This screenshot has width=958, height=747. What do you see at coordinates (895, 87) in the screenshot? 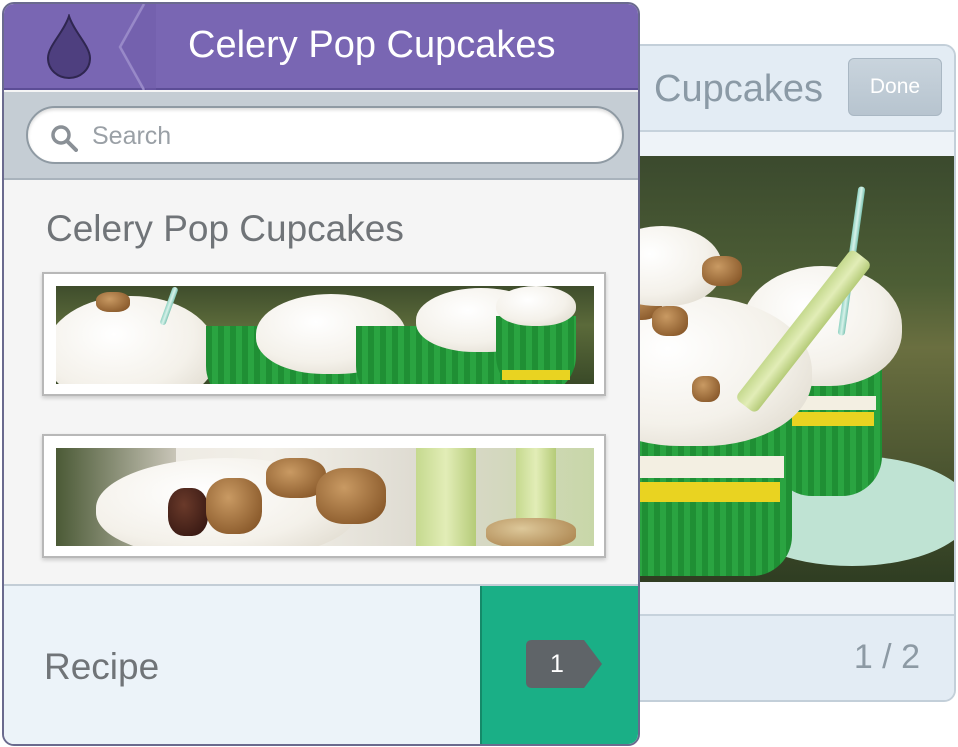
I see `done-button: Done` at bounding box center [895, 87].